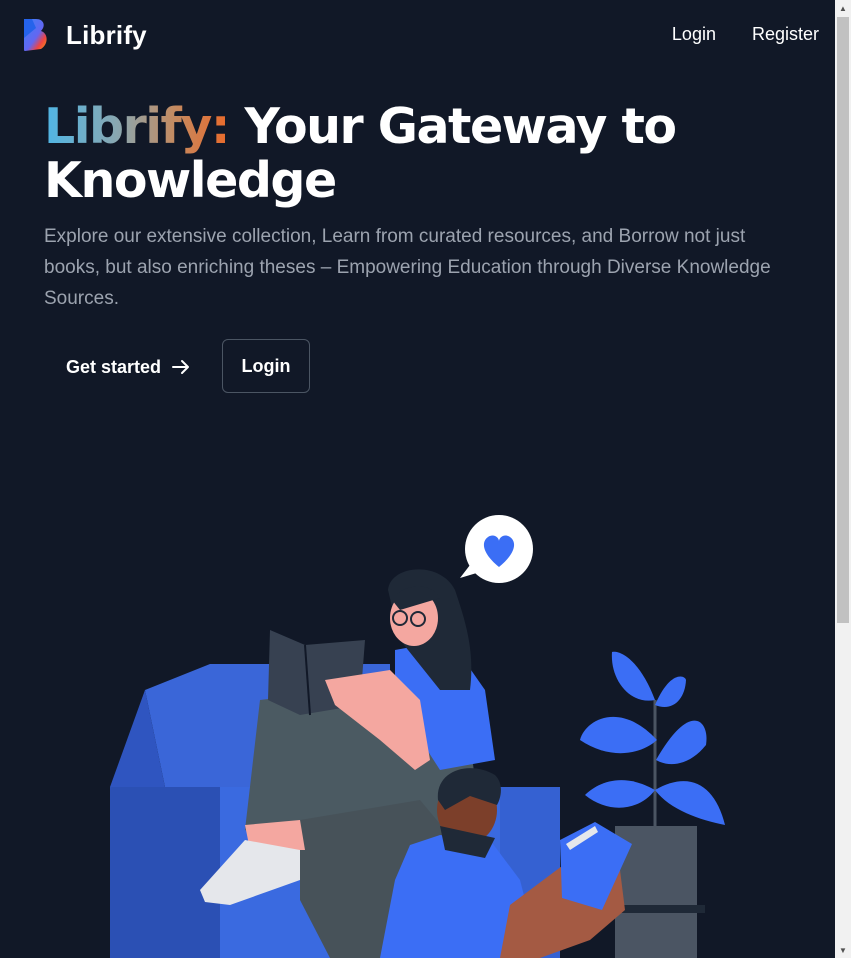 This screenshot has height=958, width=851. Describe the element at coordinates (417, 37) in the screenshot. I see `navbar: Librify Login Register` at that location.